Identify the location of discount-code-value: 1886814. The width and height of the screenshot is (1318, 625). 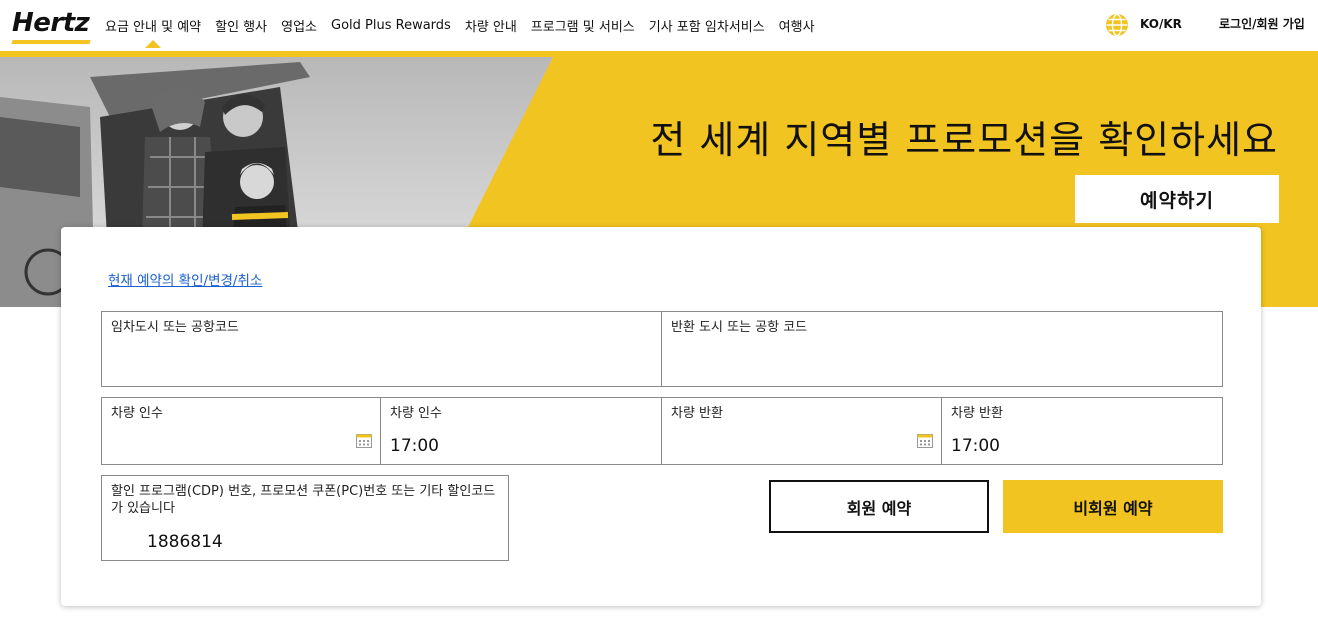
(185, 542).